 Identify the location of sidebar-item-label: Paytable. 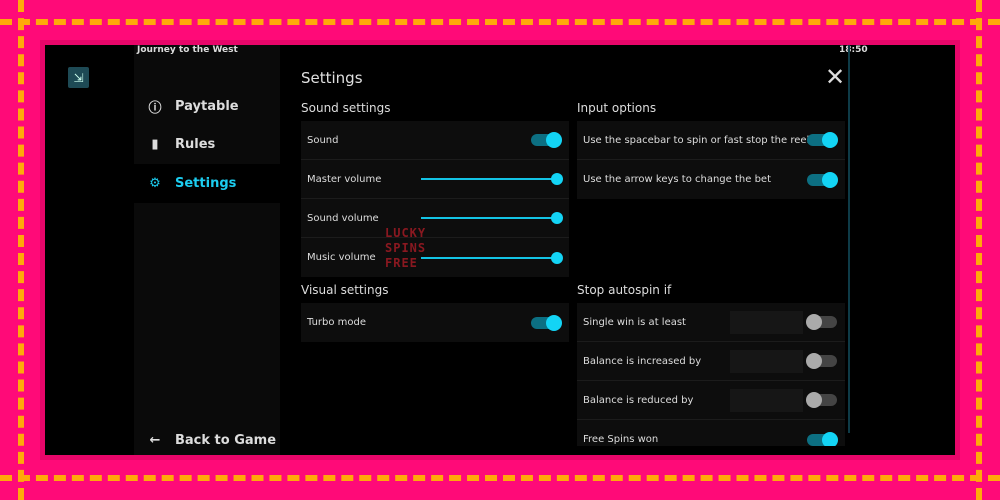
(207, 106).